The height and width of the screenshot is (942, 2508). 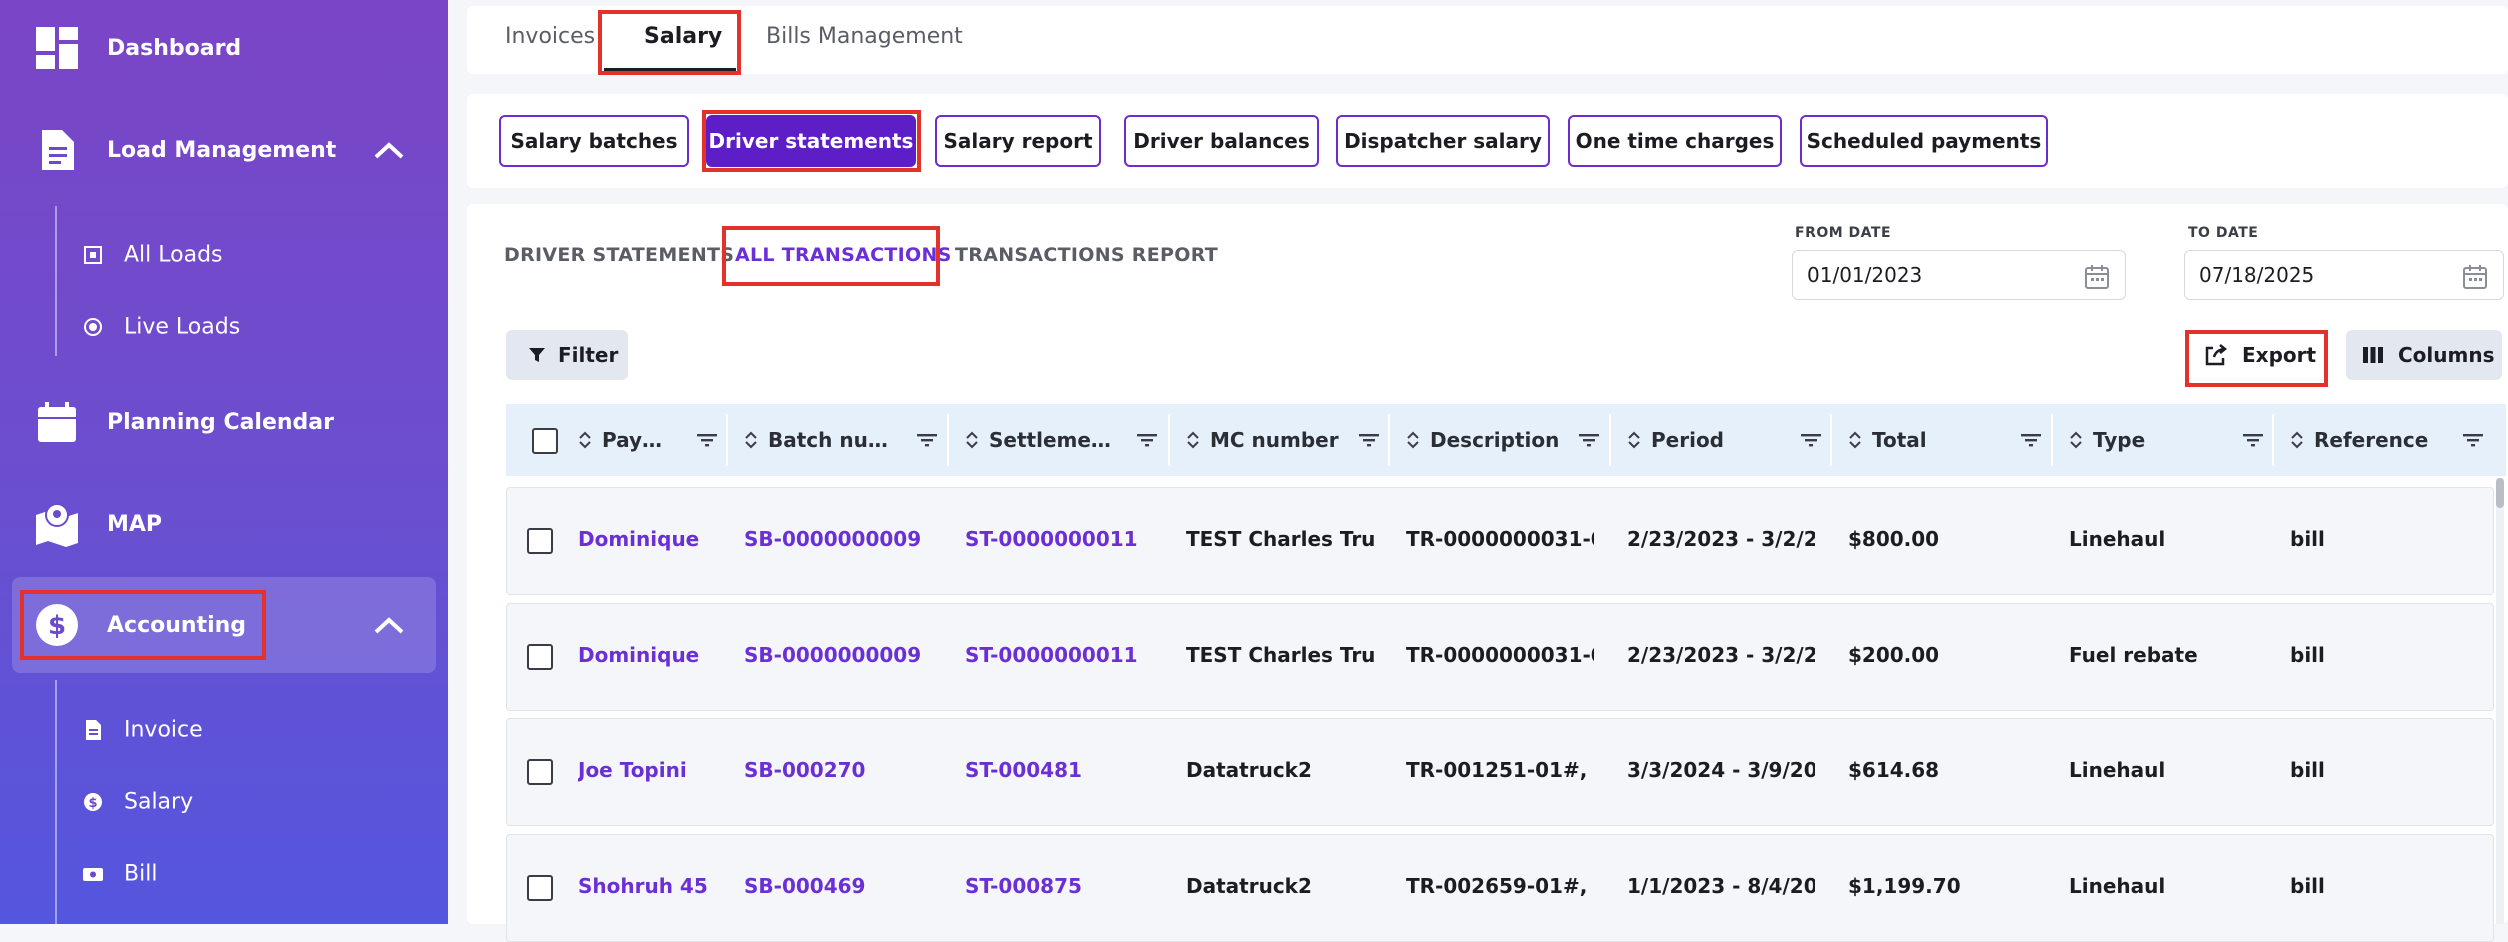 What do you see at coordinates (843, 255) in the screenshot?
I see `inner-tab-all-transactions: ALL TRANSACTIONS` at bounding box center [843, 255].